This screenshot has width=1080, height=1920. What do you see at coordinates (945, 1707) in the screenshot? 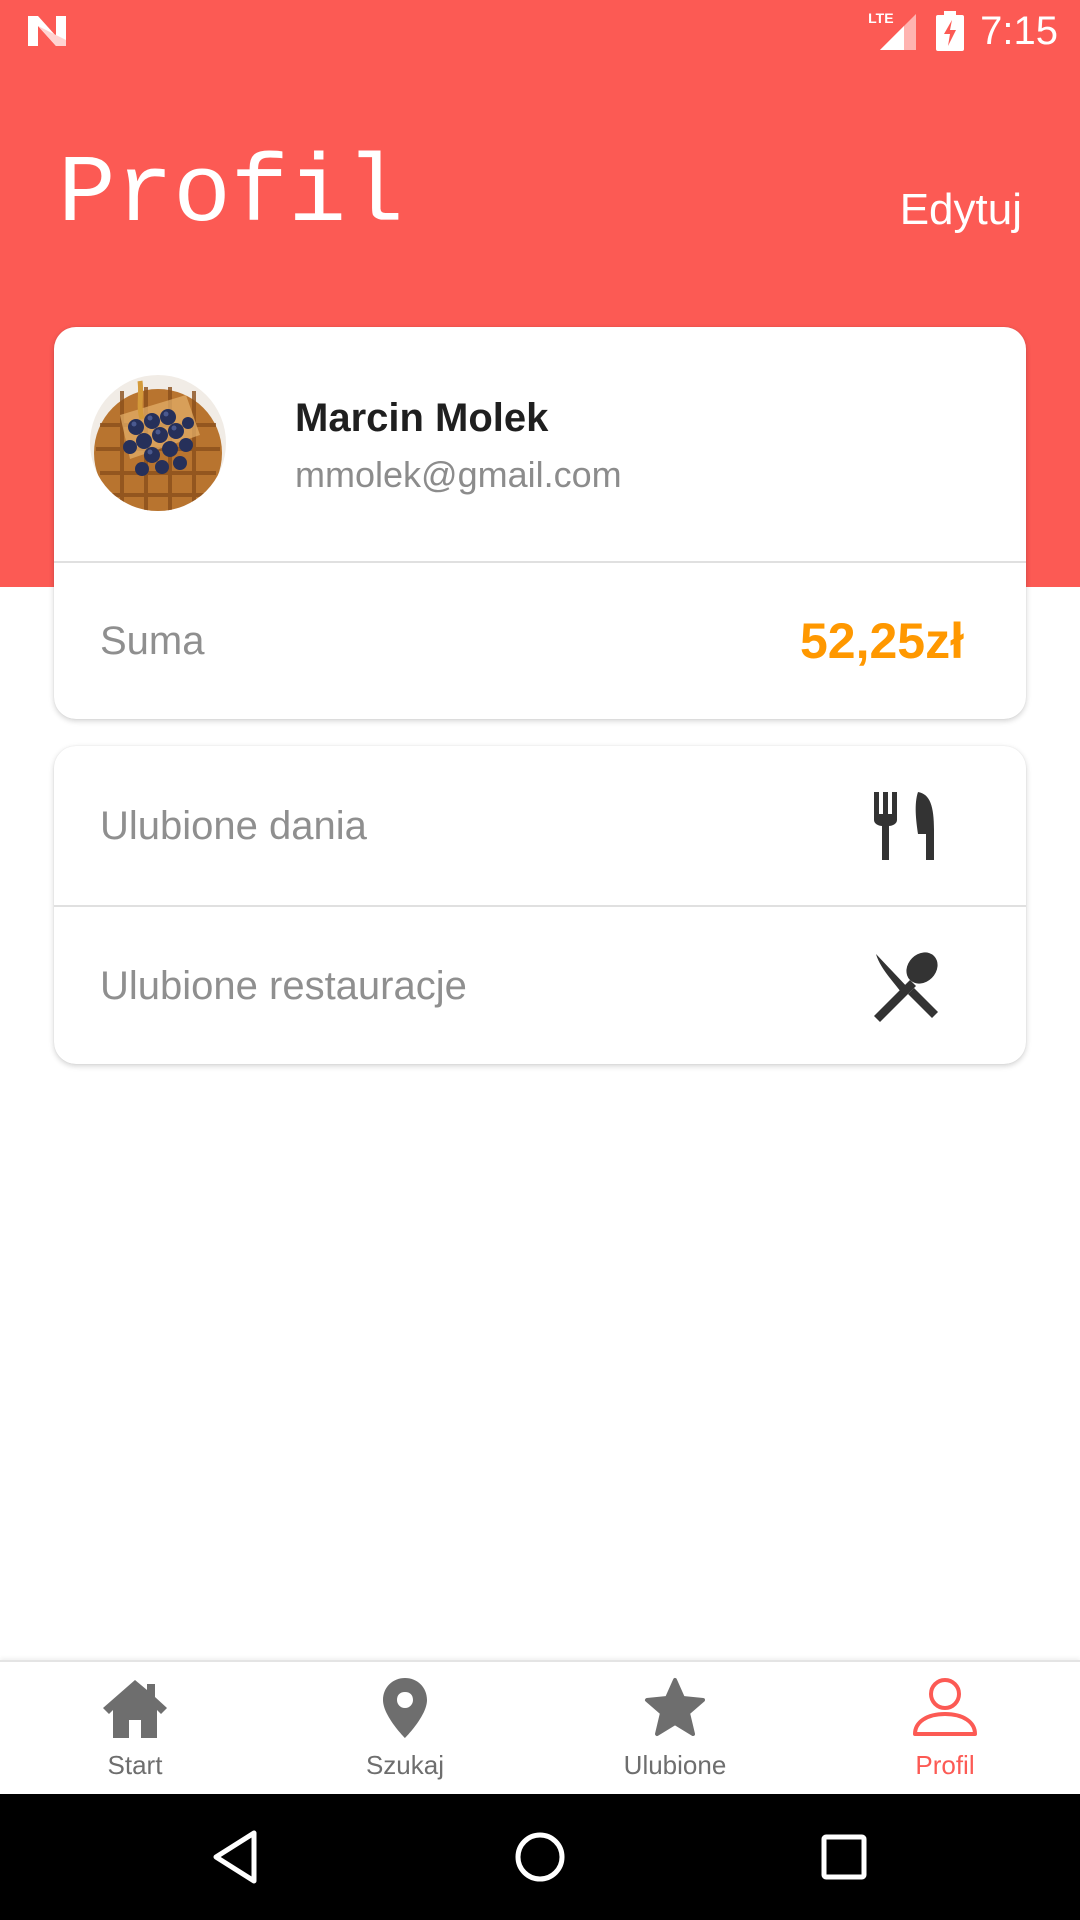
I see `person-icon` at bounding box center [945, 1707].